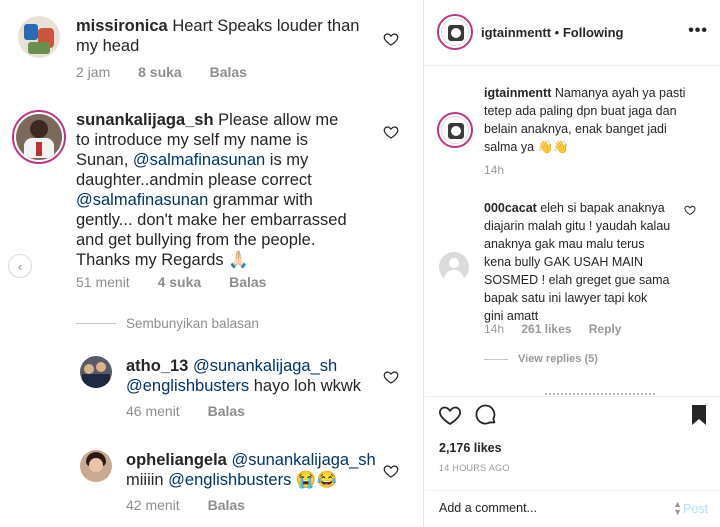  I want to click on comment-line: grammar with, so click(260, 200).